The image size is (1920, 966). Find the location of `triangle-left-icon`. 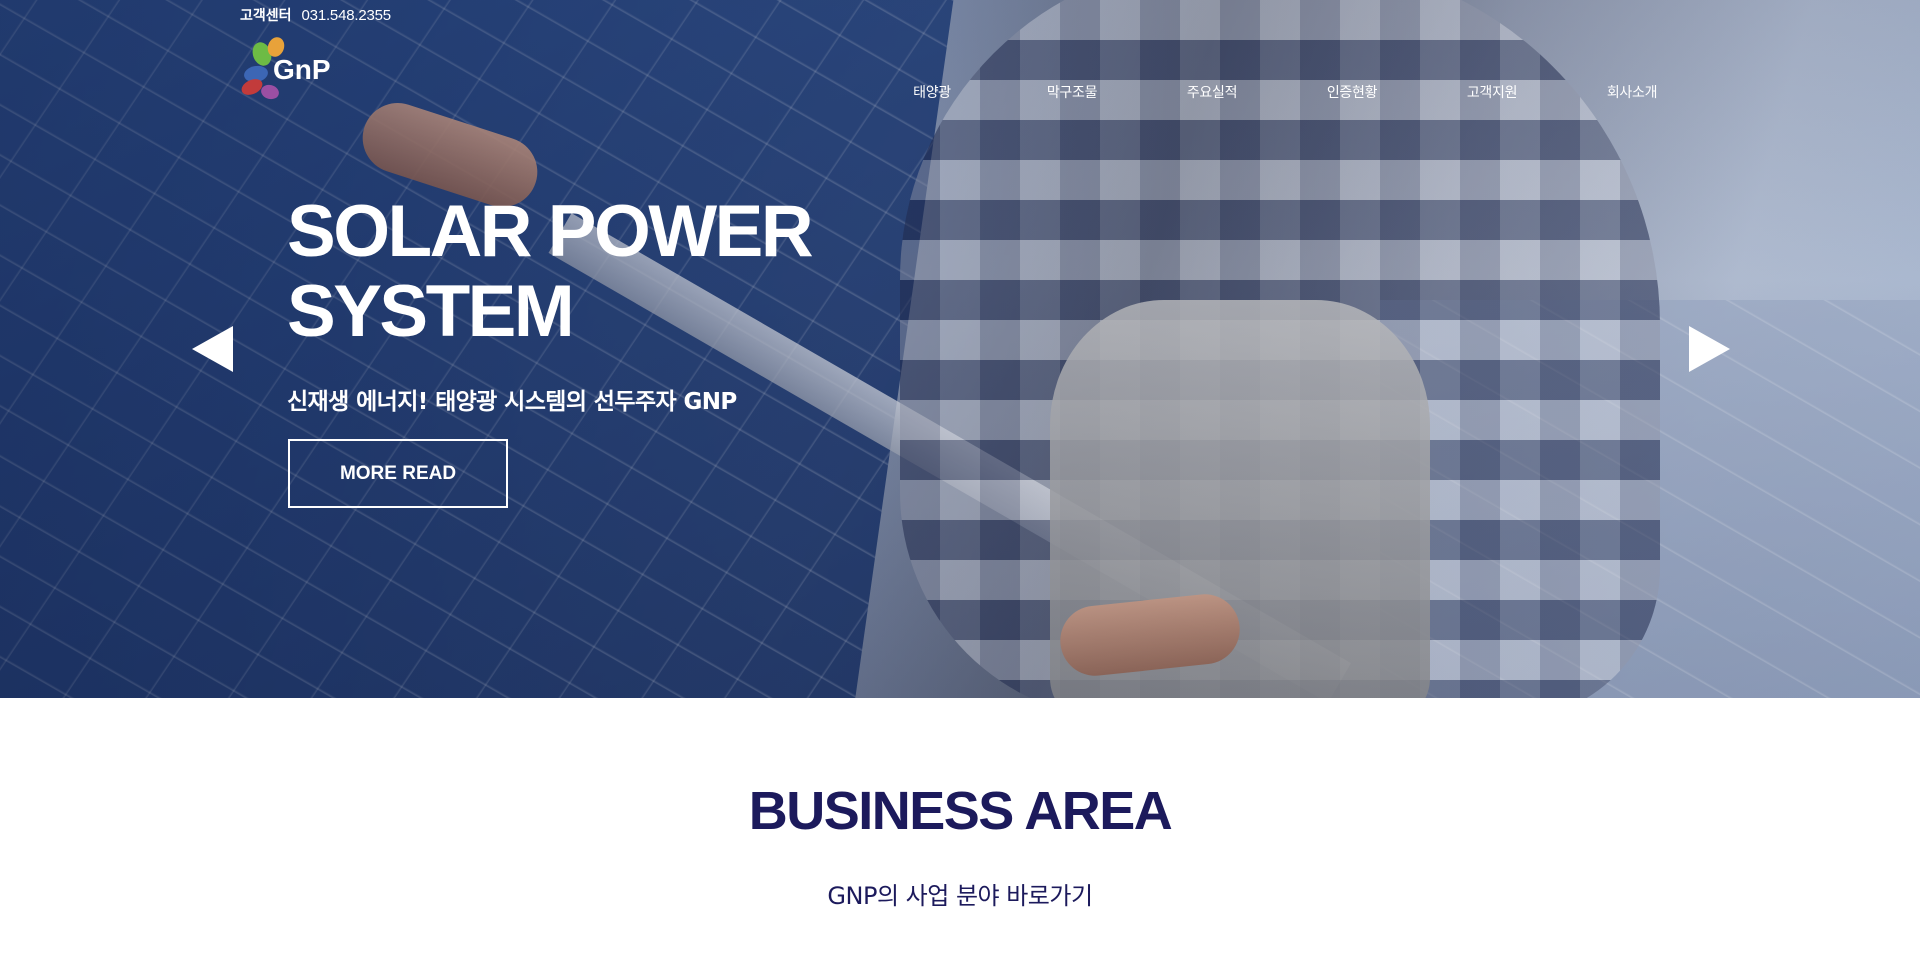

triangle-left-icon is located at coordinates (212, 349).